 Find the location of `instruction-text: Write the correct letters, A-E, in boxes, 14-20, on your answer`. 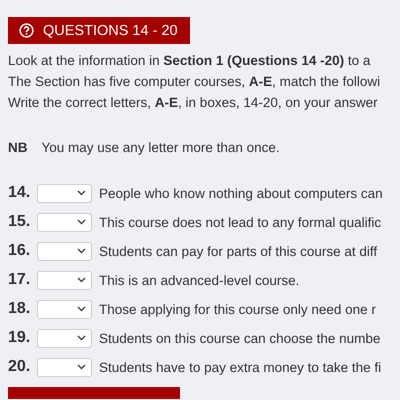

instruction-text: Write the correct letters, A-E, in boxes, 14-20, on your answer is located at coordinates (193, 103).